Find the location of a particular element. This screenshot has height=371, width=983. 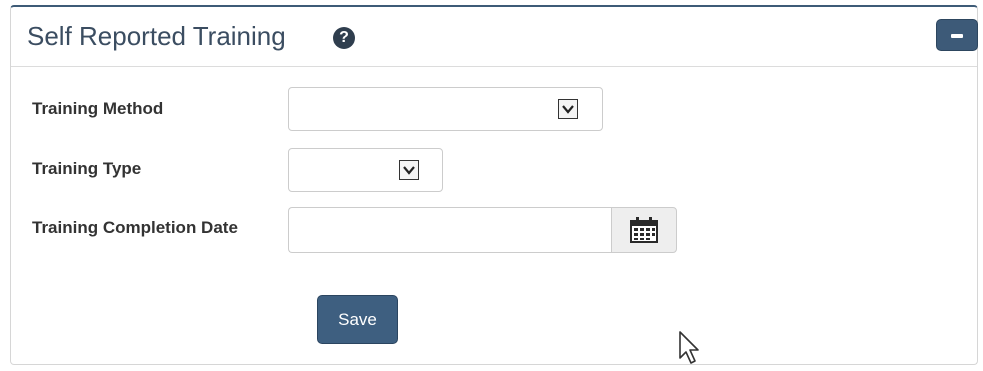

completion-date-label: Training Completion Date is located at coordinates (135, 227).